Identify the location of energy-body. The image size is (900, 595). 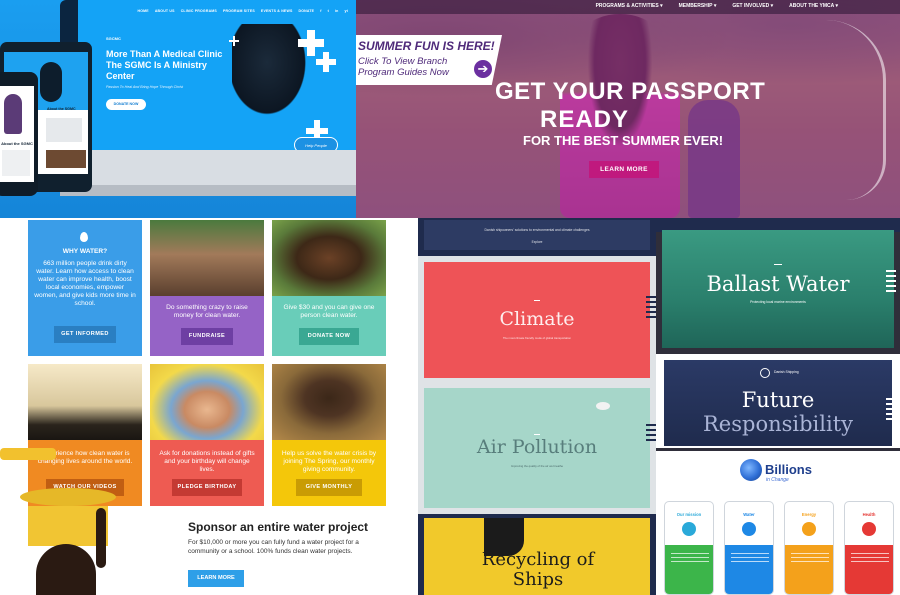
(809, 569).